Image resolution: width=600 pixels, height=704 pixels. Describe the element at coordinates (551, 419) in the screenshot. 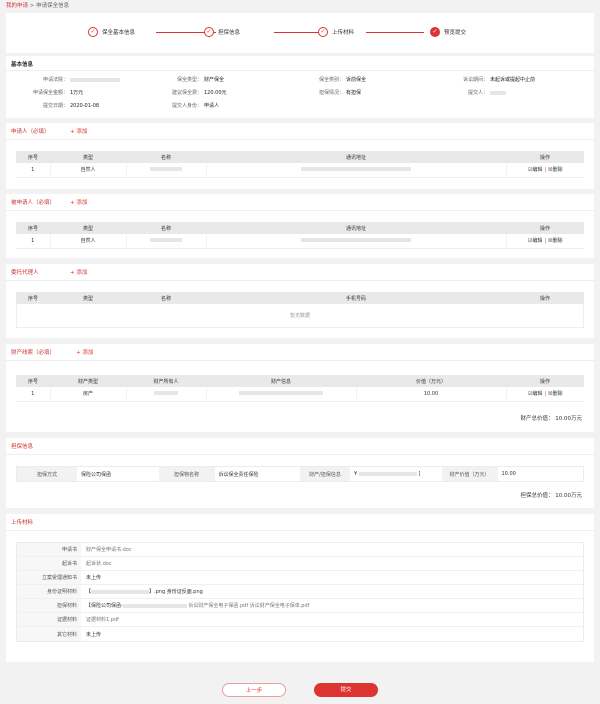

I see `property-total: 财产总价值： 10.00万元` at that location.